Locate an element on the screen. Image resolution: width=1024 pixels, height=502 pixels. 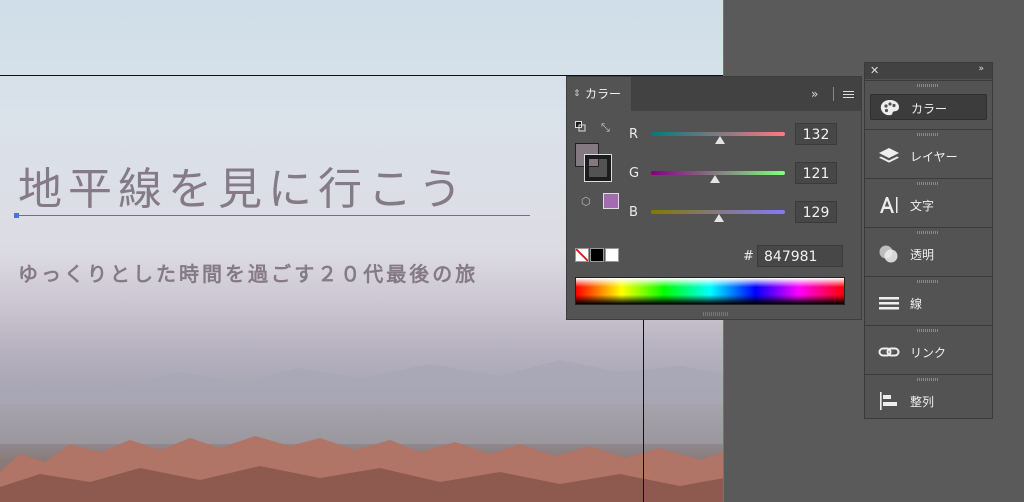
slider-row-r: R 132 is located at coordinates (742, 135).